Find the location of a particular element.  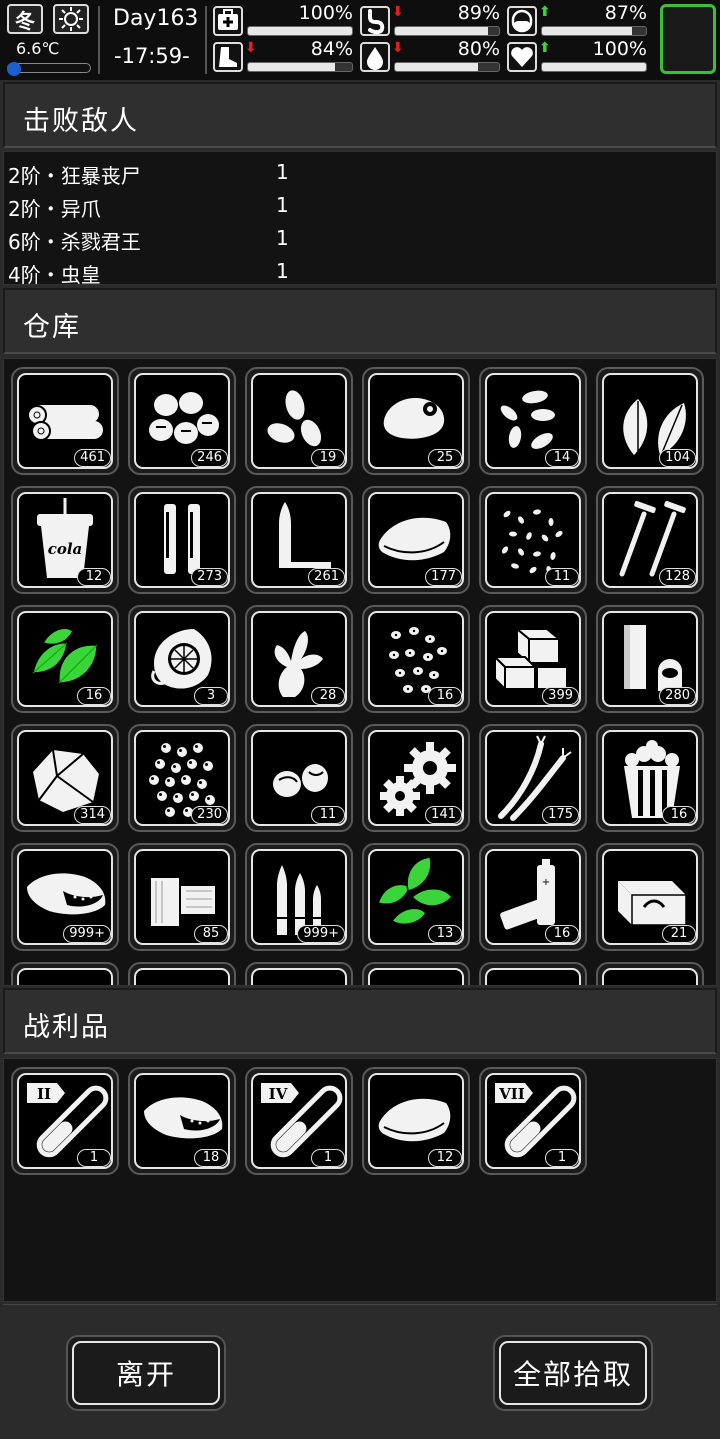

inventory-slot: 141 is located at coordinates (416, 778).